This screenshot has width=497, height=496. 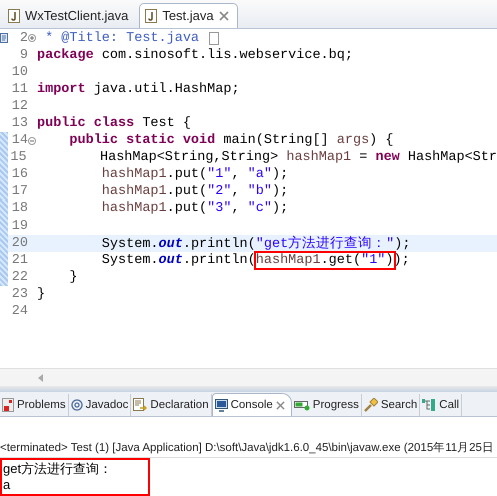 I want to click on line-number: 22, so click(x=19, y=277).